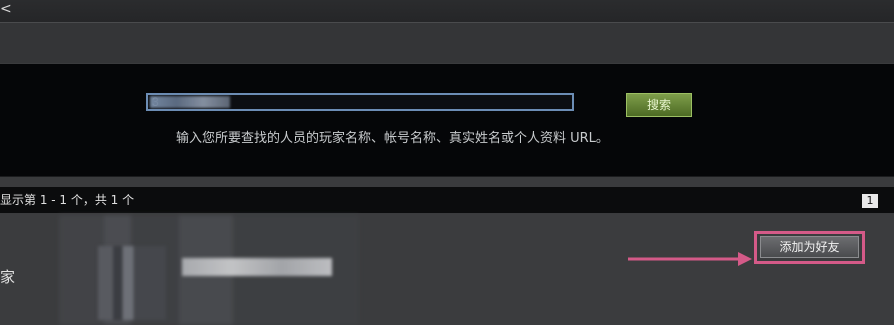  I want to click on annotation-arrow-icon, so click(690, 259).